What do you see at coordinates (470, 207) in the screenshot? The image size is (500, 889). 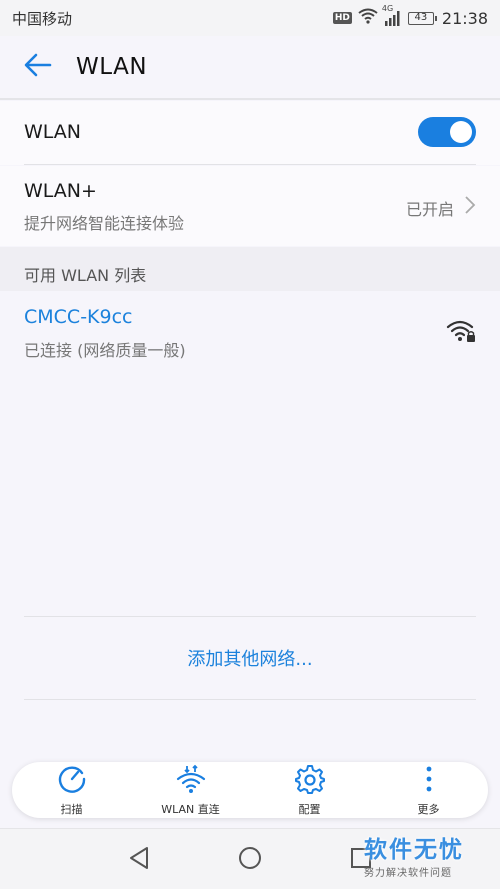 I see `chevron-right-icon` at bounding box center [470, 207].